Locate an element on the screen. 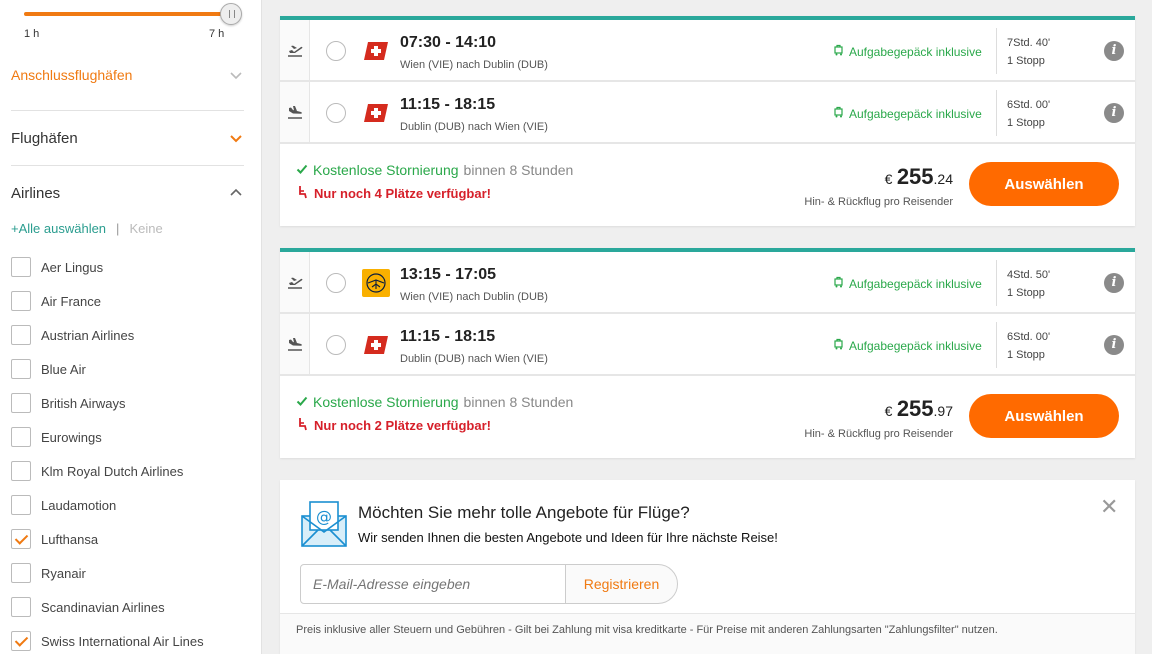  airline-filter-item: British Airways is located at coordinates (68, 403).